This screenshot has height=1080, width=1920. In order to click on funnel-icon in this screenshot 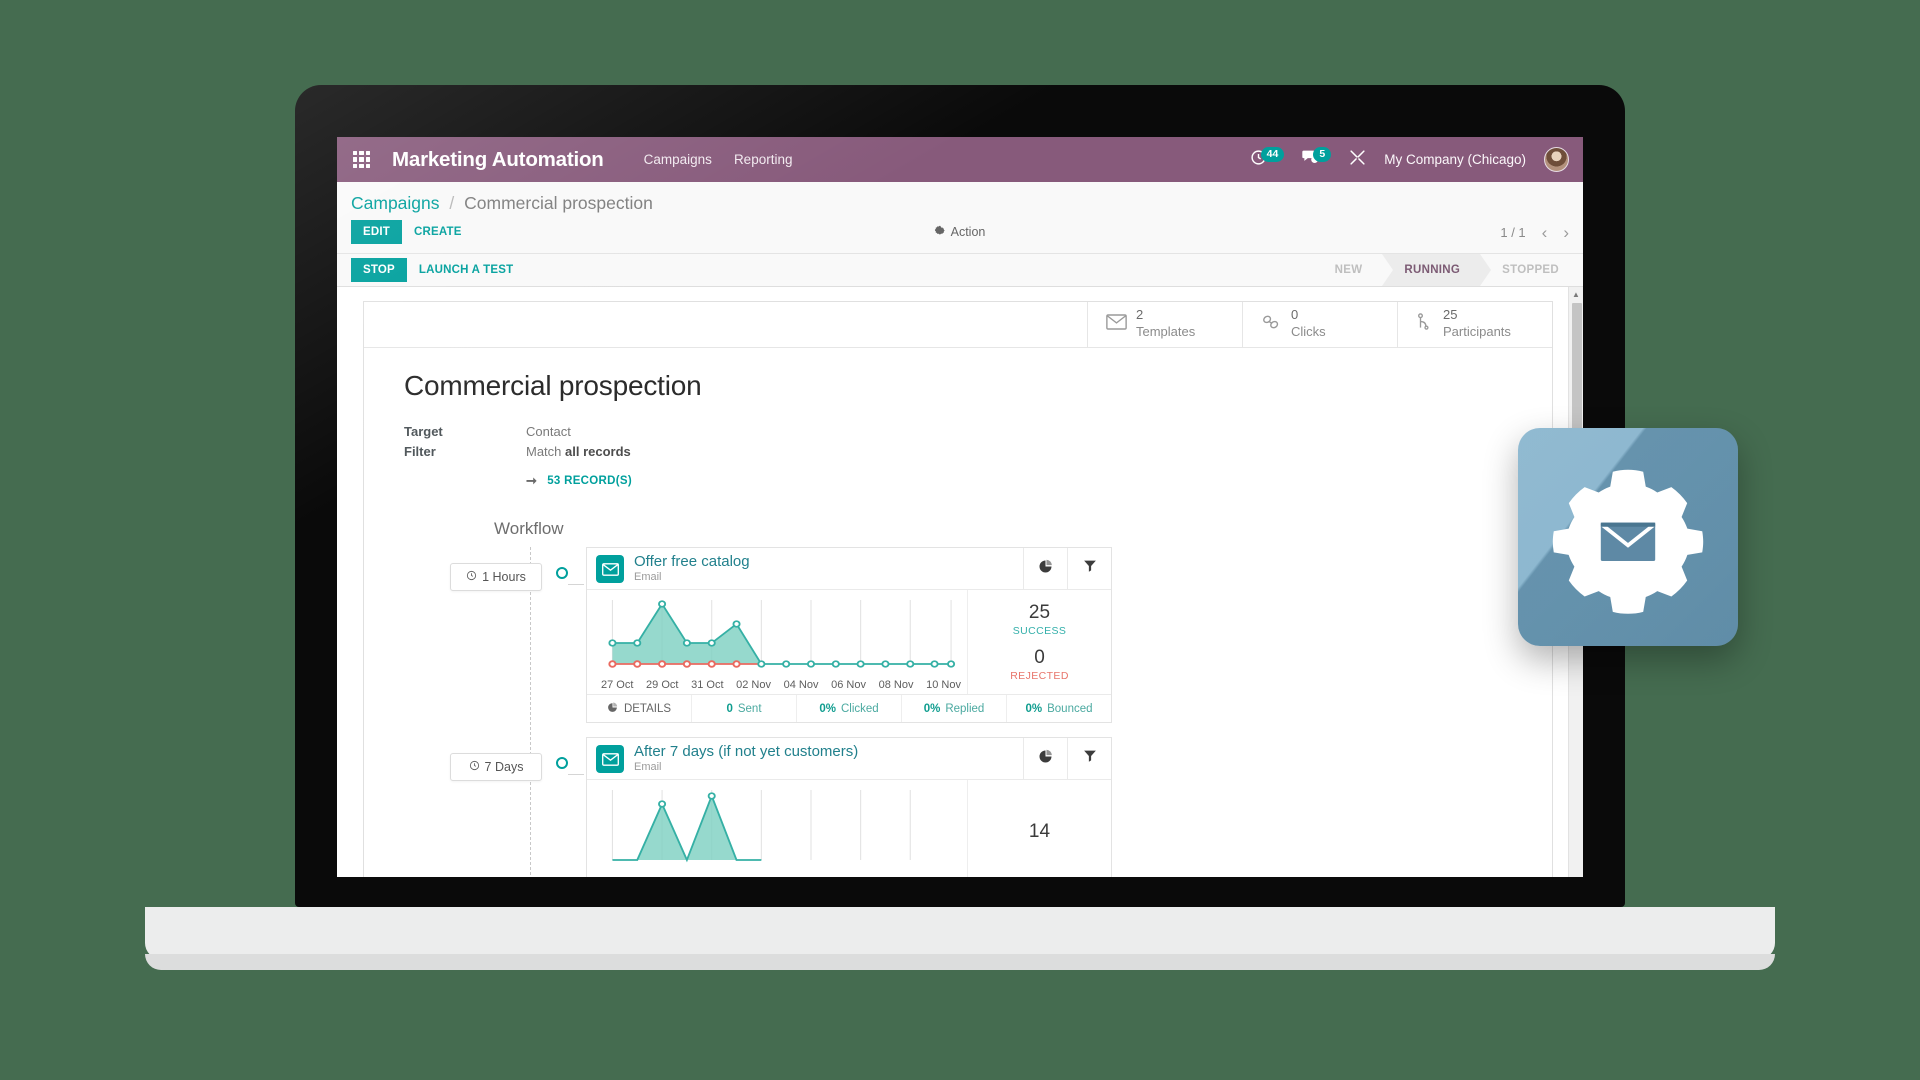, I will do `click(1090, 758)`.